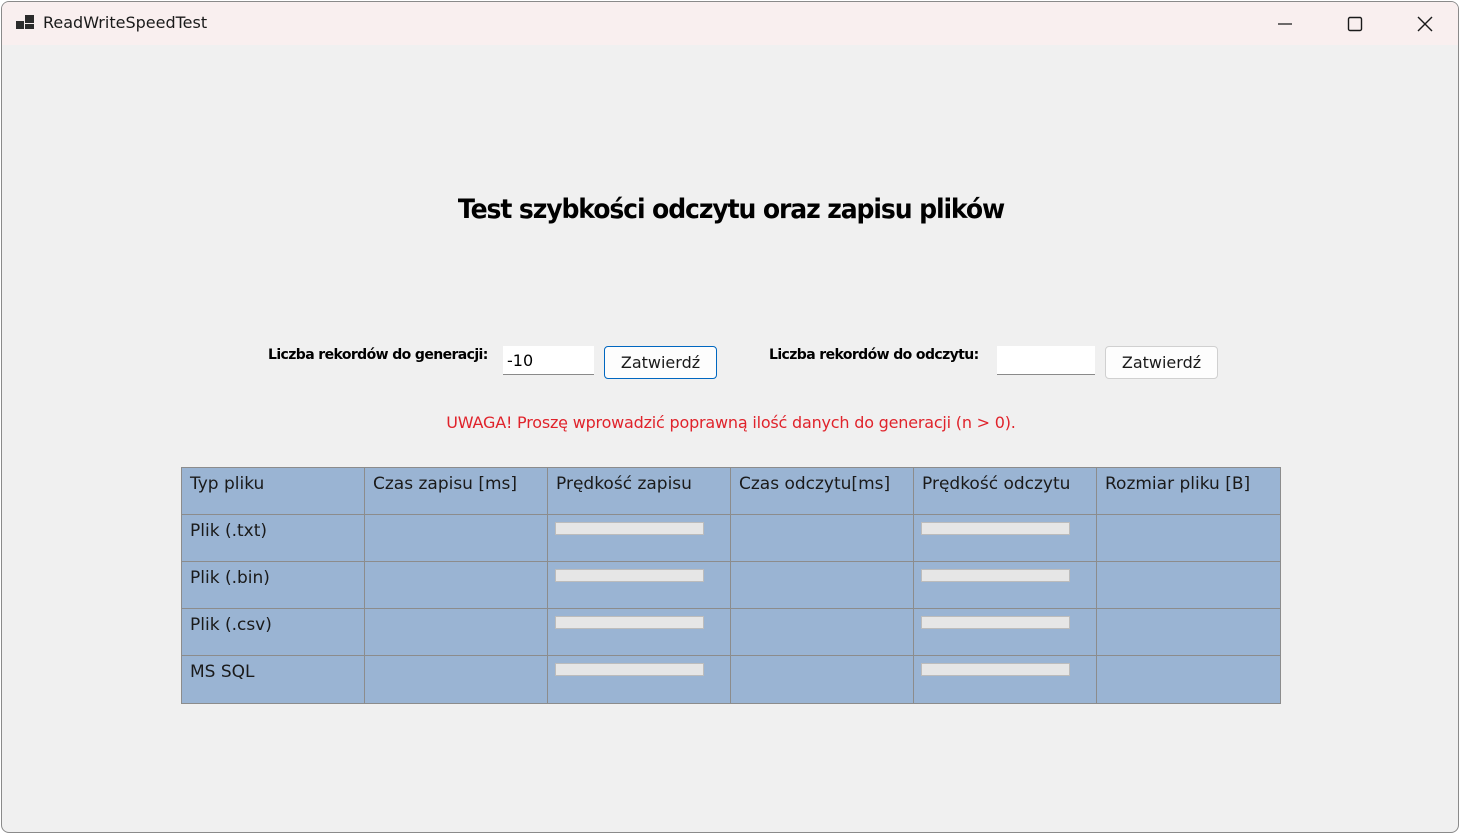  I want to click on header-file-type: Typ pliku, so click(273, 491).